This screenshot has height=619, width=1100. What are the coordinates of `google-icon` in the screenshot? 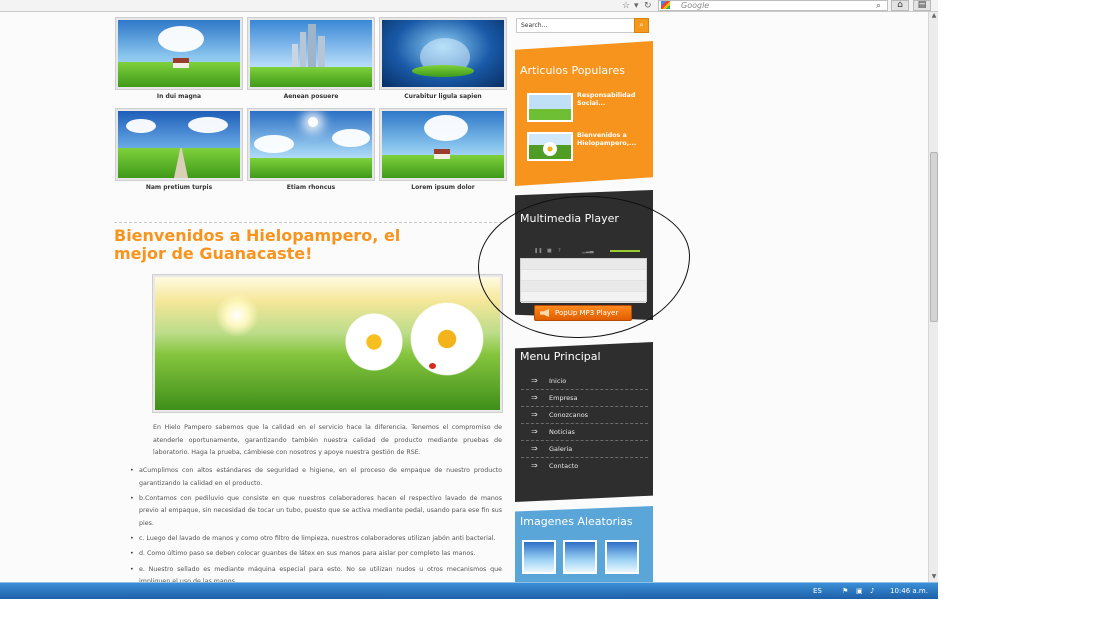 It's located at (665, 5).